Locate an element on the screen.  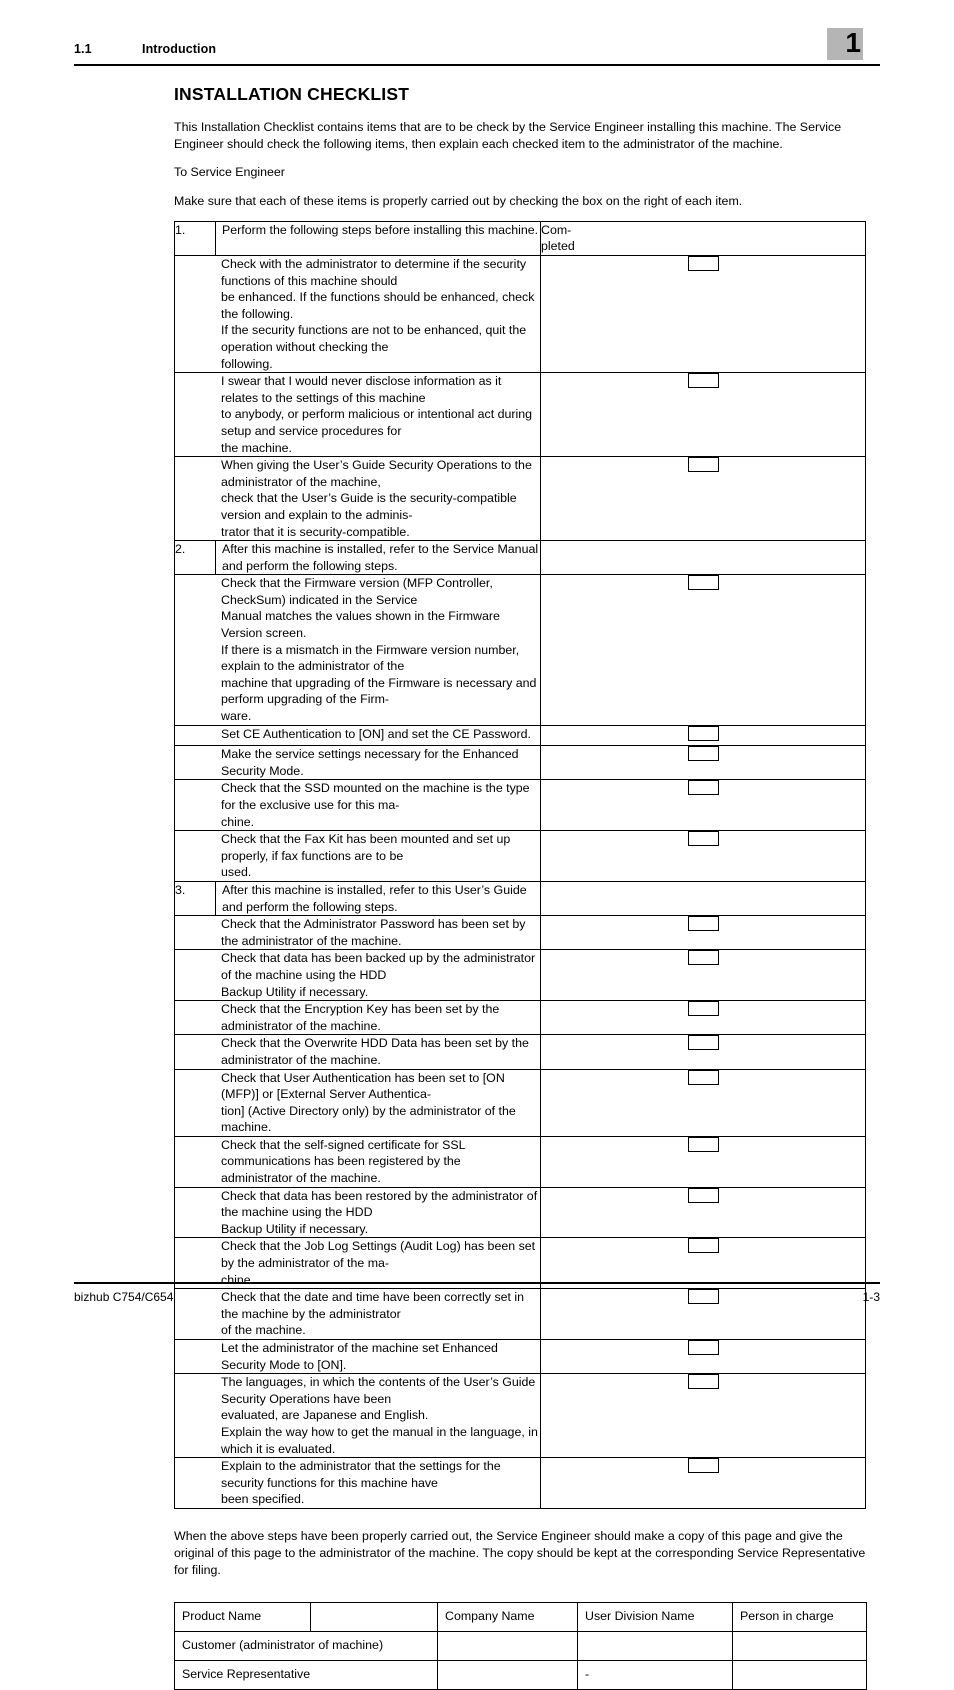
signature-cell: Product Name is located at coordinates (242, 1616).